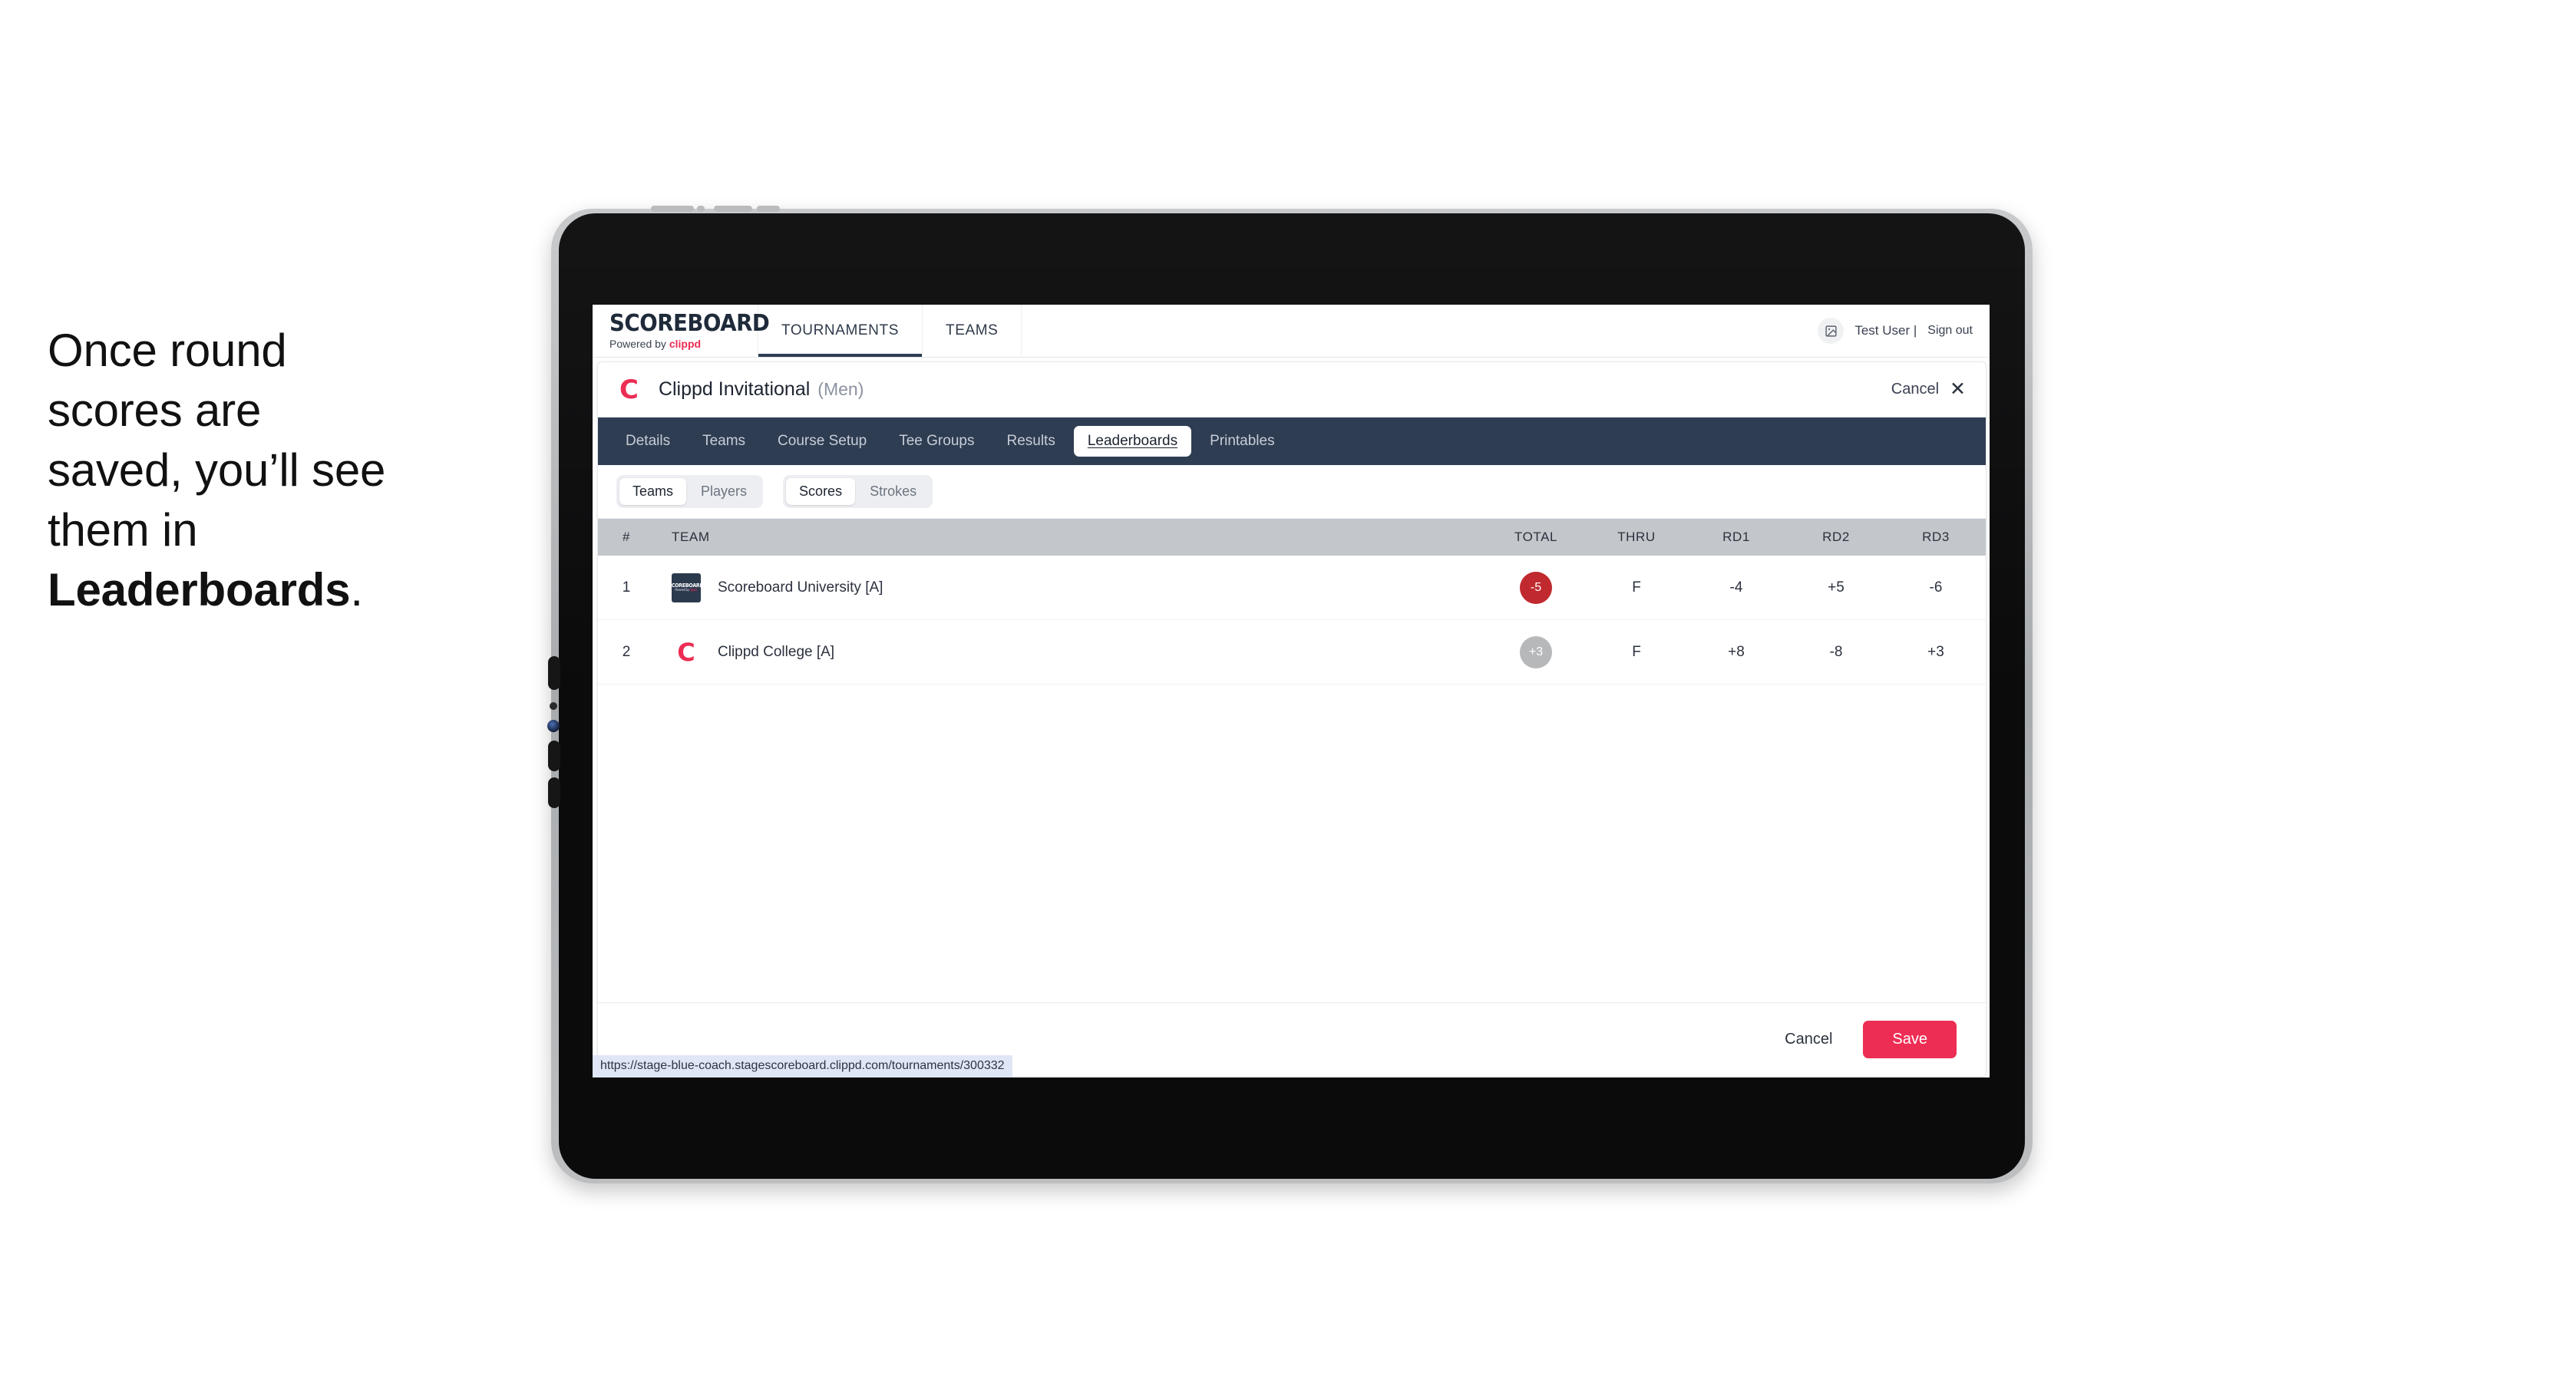  I want to click on row-team-name: Scoreboard University [A], so click(801, 587).